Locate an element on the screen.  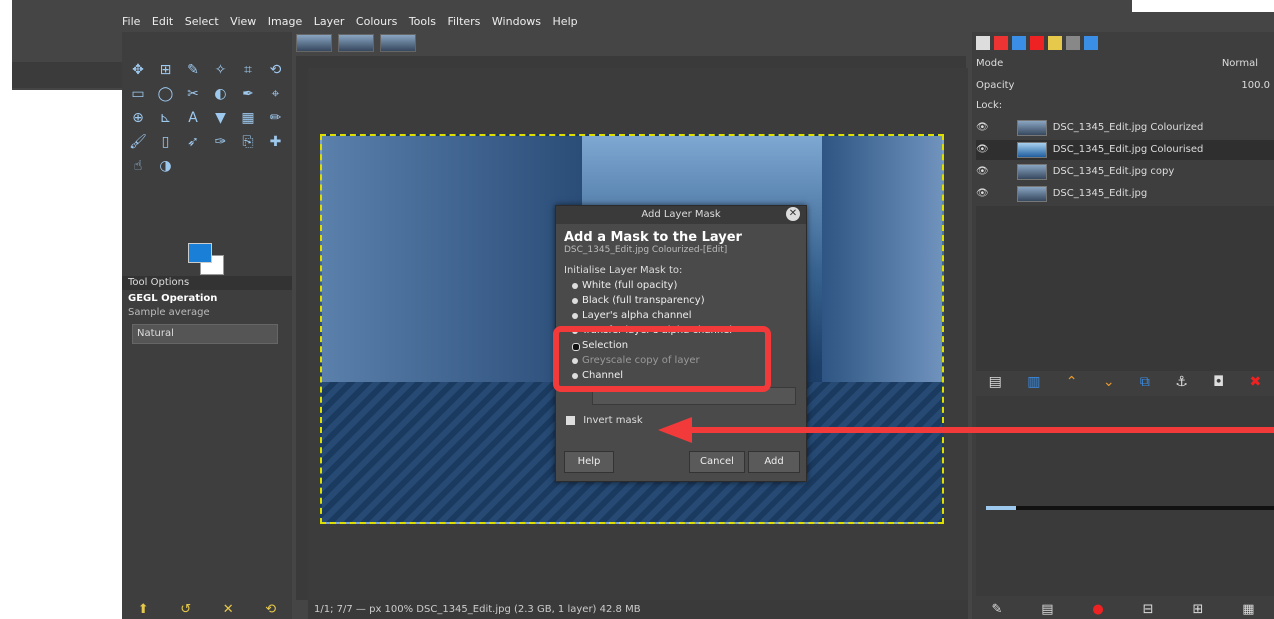
menu-image: Image is located at coordinates (285, 21).